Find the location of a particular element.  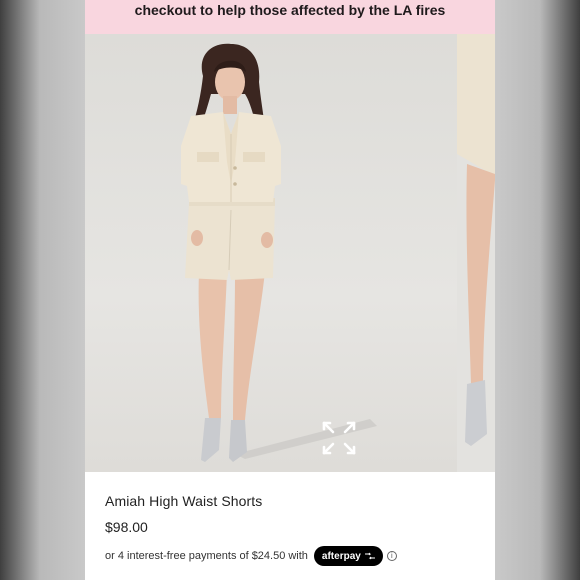

afterpay-badge: afterpay is located at coordinates (348, 556).